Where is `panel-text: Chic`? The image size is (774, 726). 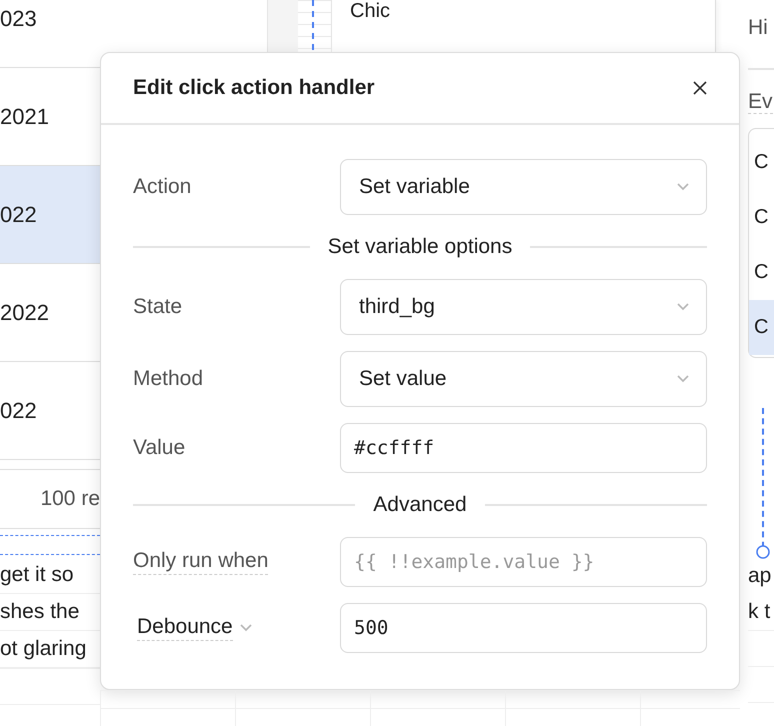 panel-text: Chic is located at coordinates (370, 11).